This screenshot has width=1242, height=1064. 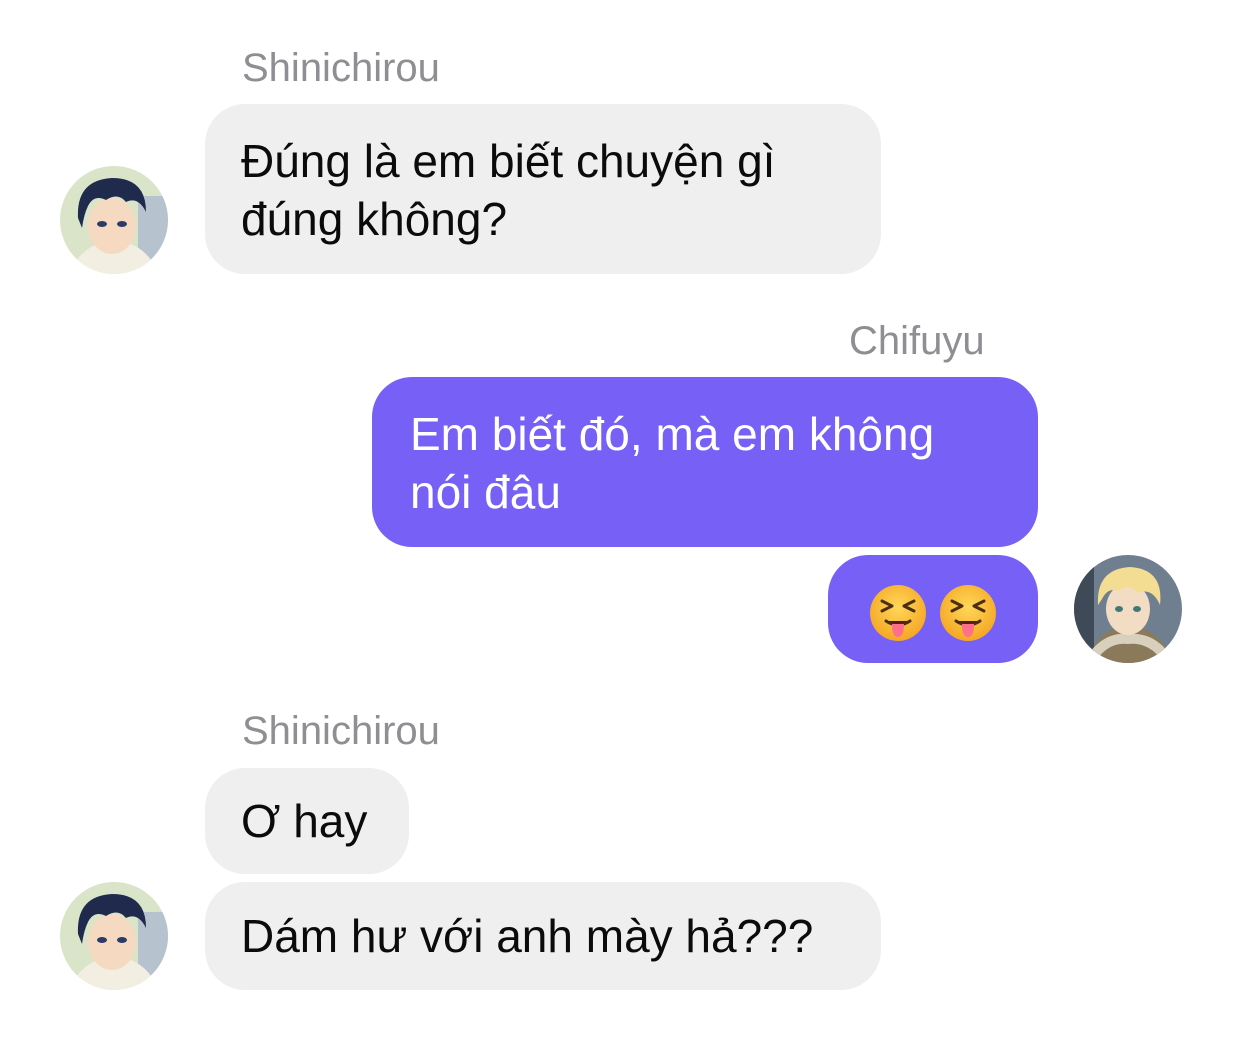 What do you see at coordinates (527, 936) in the screenshot?
I see `message-text: Dám hư với anh mày hả???` at bounding box center [527, 936].